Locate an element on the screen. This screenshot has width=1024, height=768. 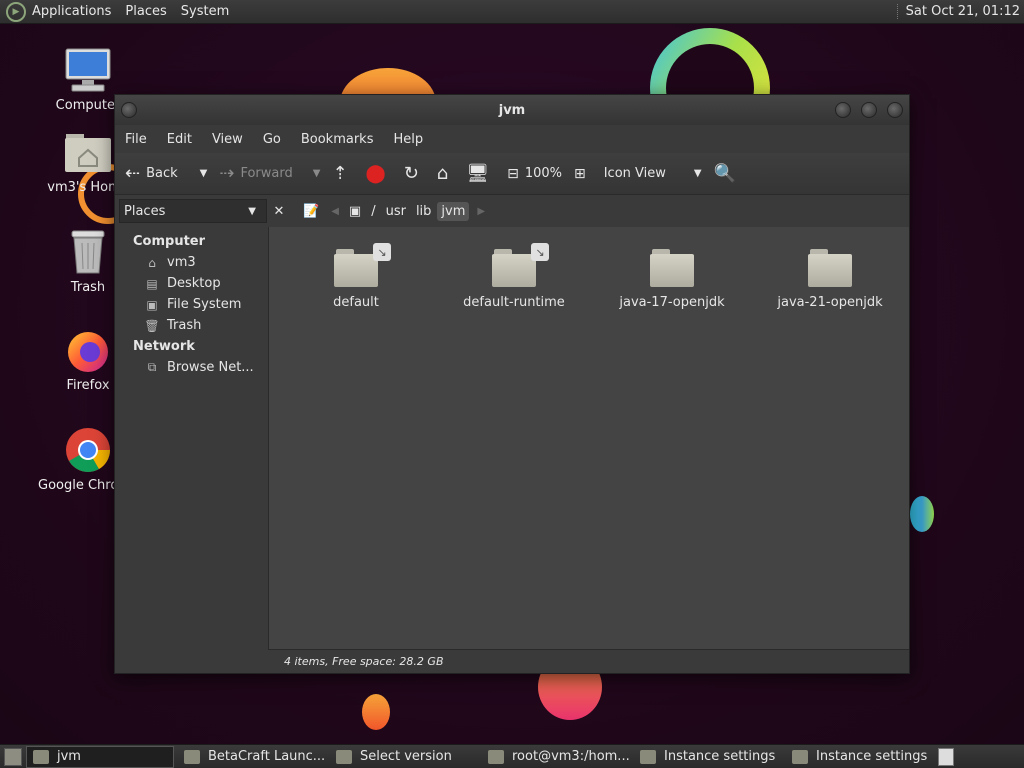
edit-location-icon: 📝 is located at coordinates (311, 211).